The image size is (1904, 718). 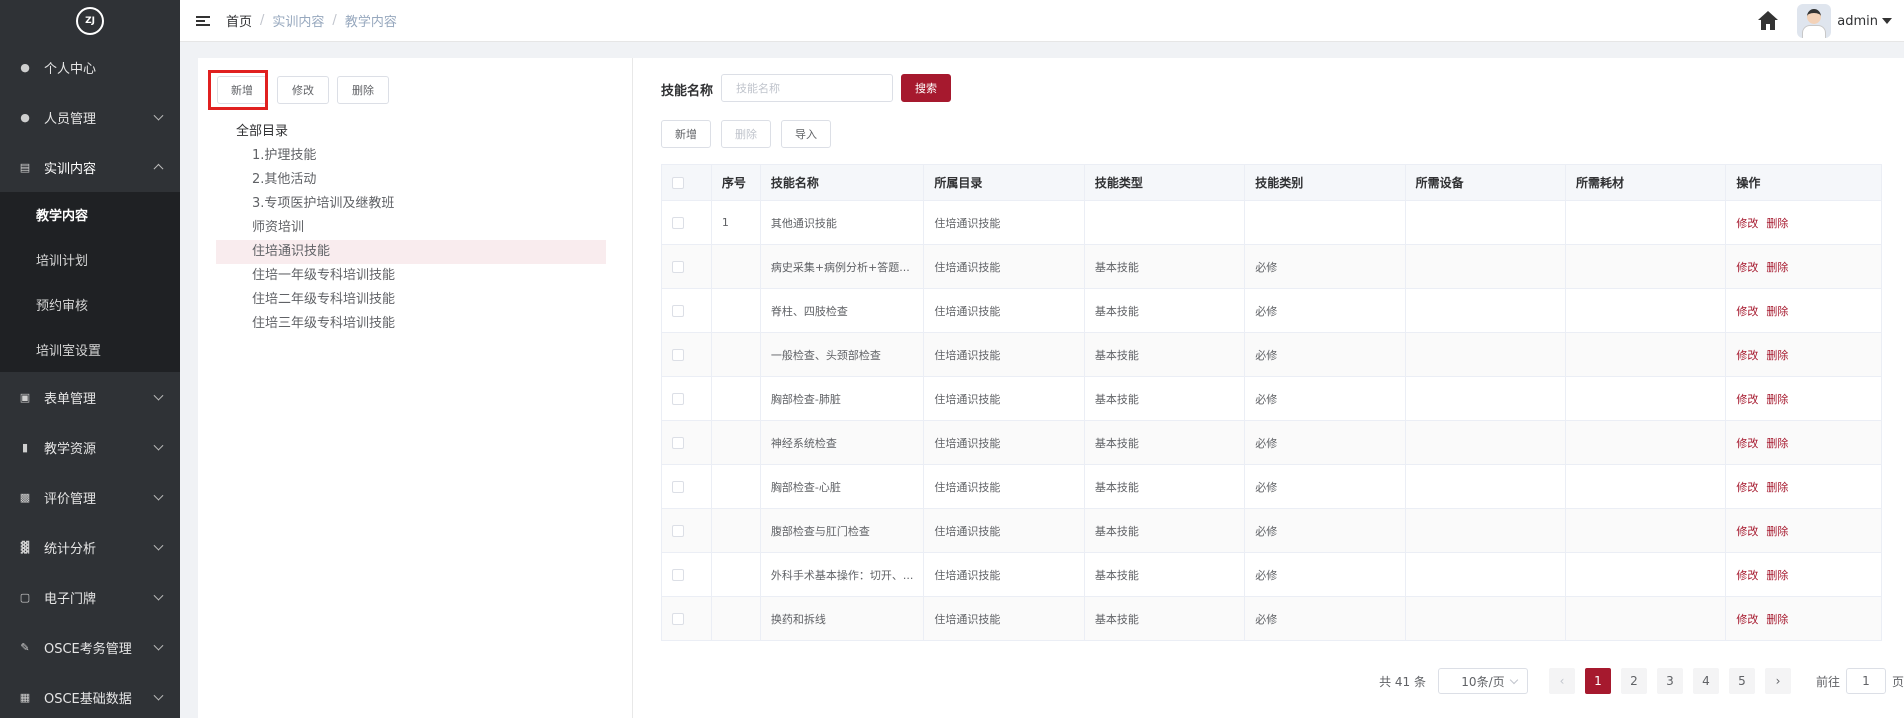 I want to click on page-button: 5, so click(x=1741, y=681).